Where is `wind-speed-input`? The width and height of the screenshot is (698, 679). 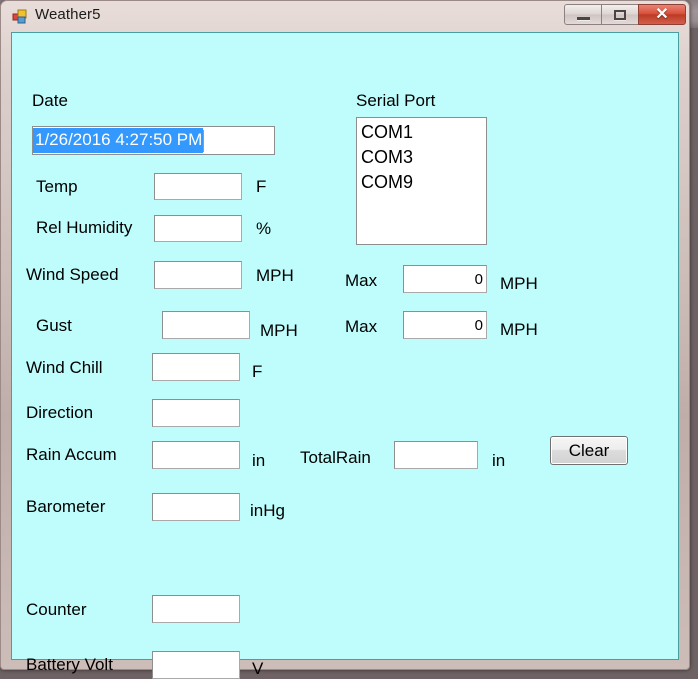
wind-speed-input is located at coordinates (198, 275).